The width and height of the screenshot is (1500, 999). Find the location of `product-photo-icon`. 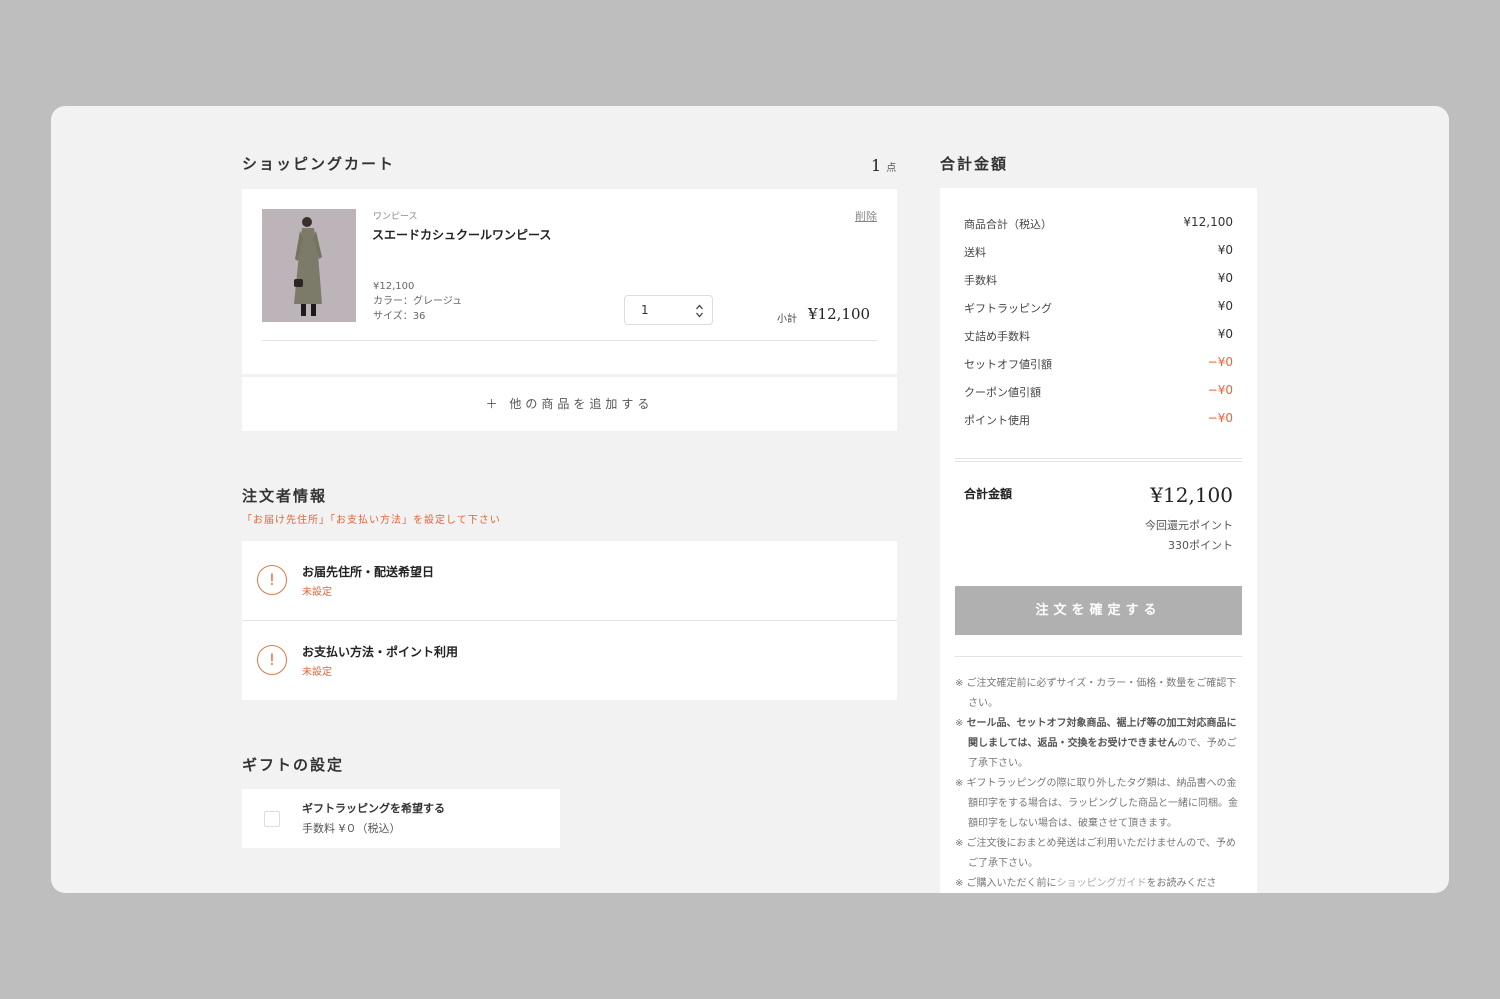

product-photo-icon is located at coordinates (309, 265).